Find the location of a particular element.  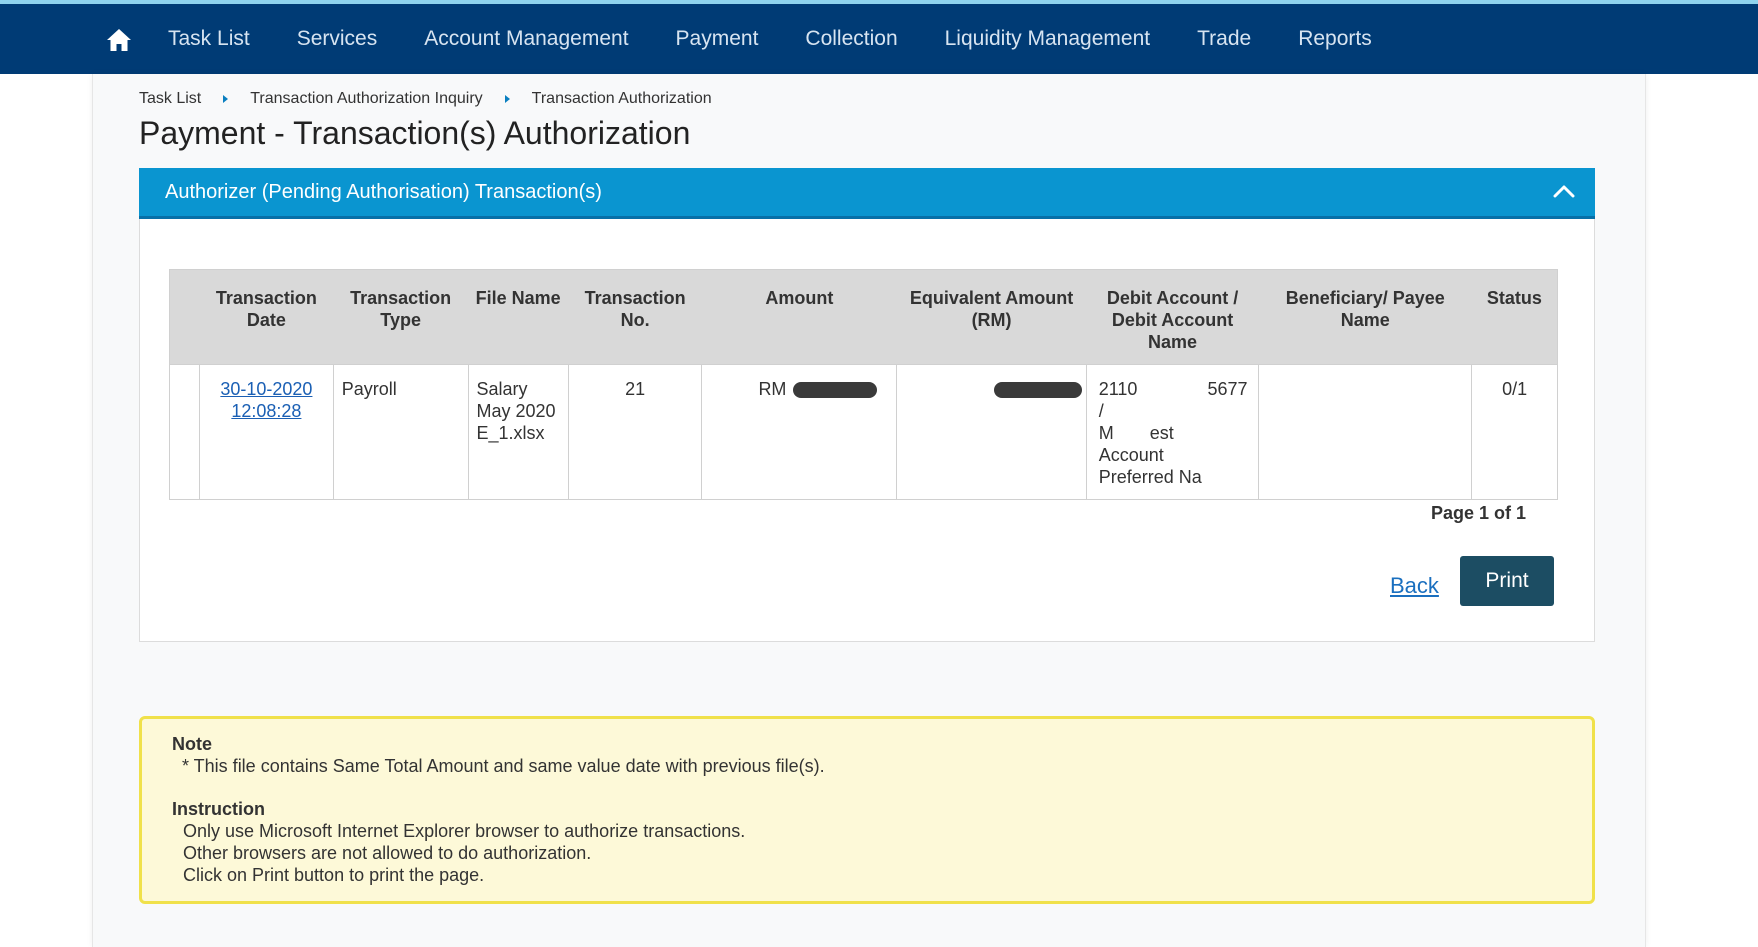

transaction-date-cell: 30-10-2020 12:08:28 is located at coordinates (266, 432).